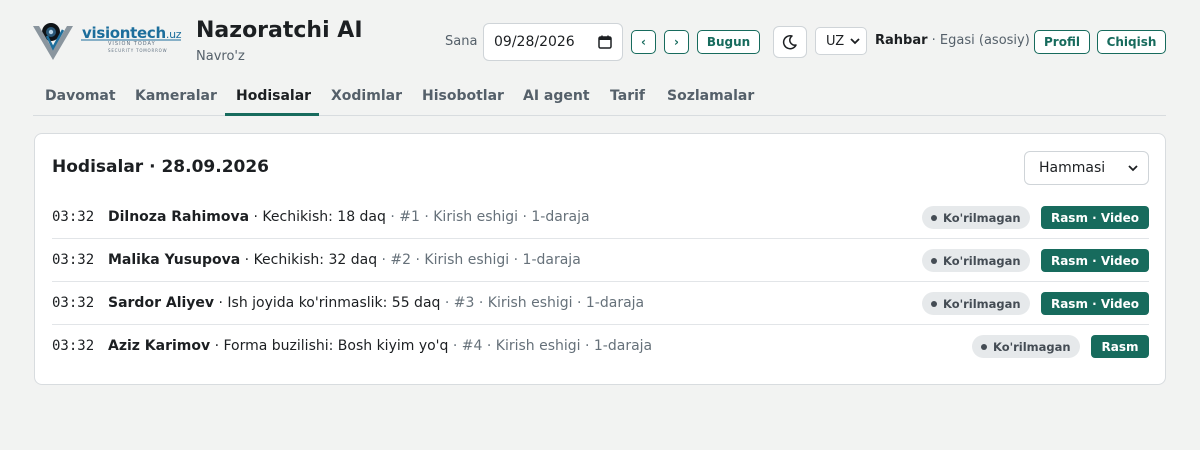 The width and height of the screenshot is (1200, 450). Describe the element at coordinates (132, 44) in the screenshot. I see `brand-tagline-1: VISION TODAY` at that location.